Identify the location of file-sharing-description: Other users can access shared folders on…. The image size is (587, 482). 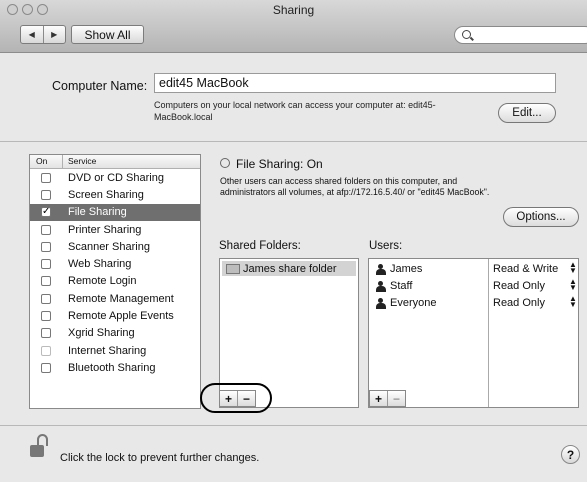
(355, 186).